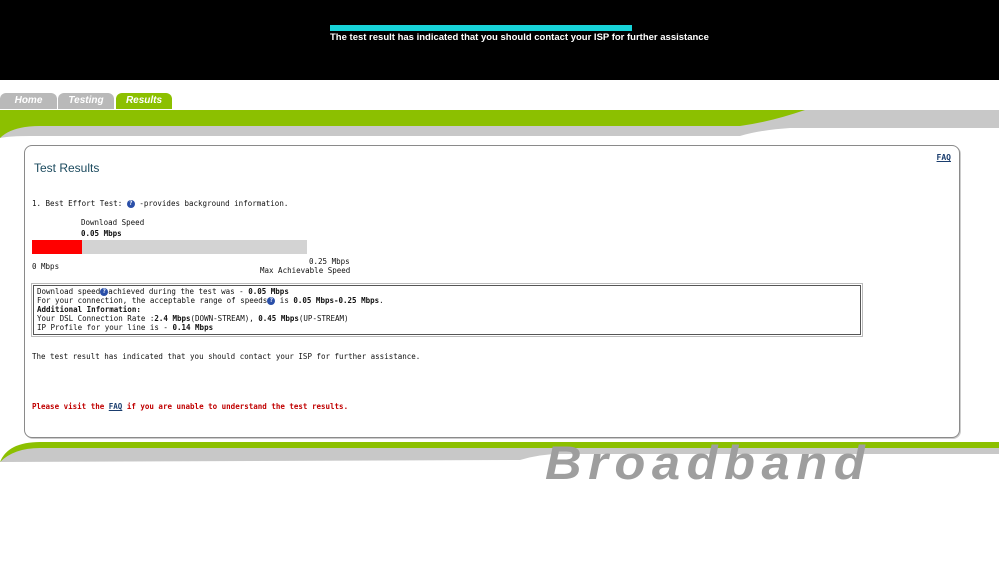  Describe the element at coordinates (89, 309) in the screenshot. I see `info-additional-heading: Additional Information:` at that location.